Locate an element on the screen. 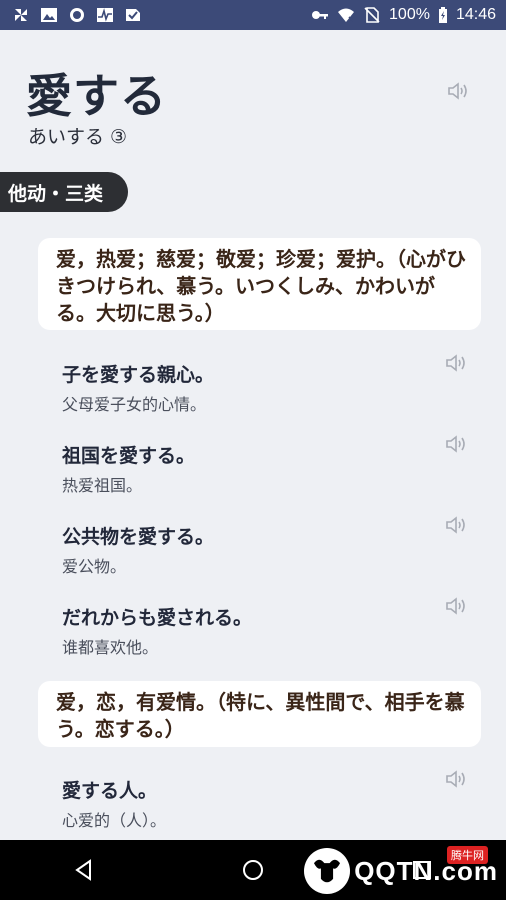 The width and height of the screenshot is (506, 900). example-item: 子を愛する親心。 父母爱子女的心情。 is located at coordinates (272, 392).